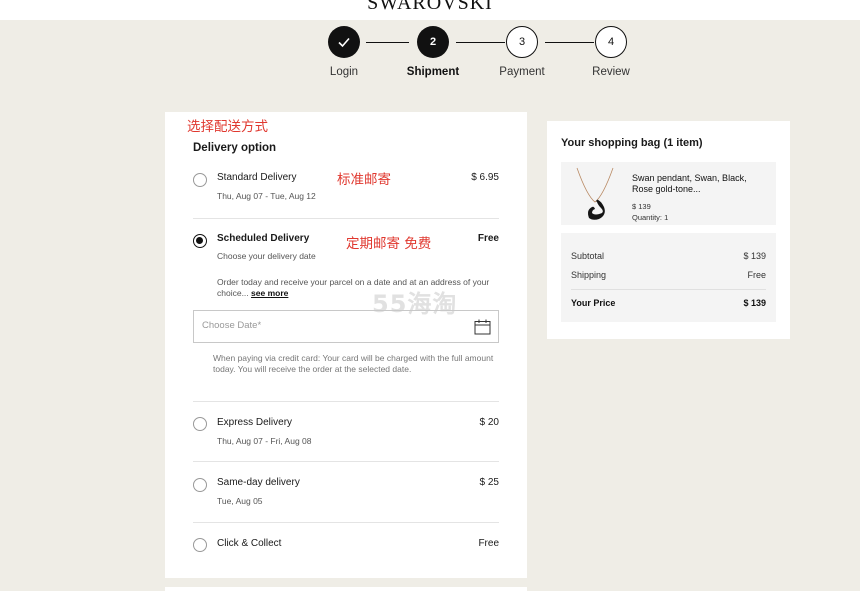  What do you see at coordinates (595, 194) in the screenshot?
I see `swan-pendant-image` at bounding box center [595, 194].